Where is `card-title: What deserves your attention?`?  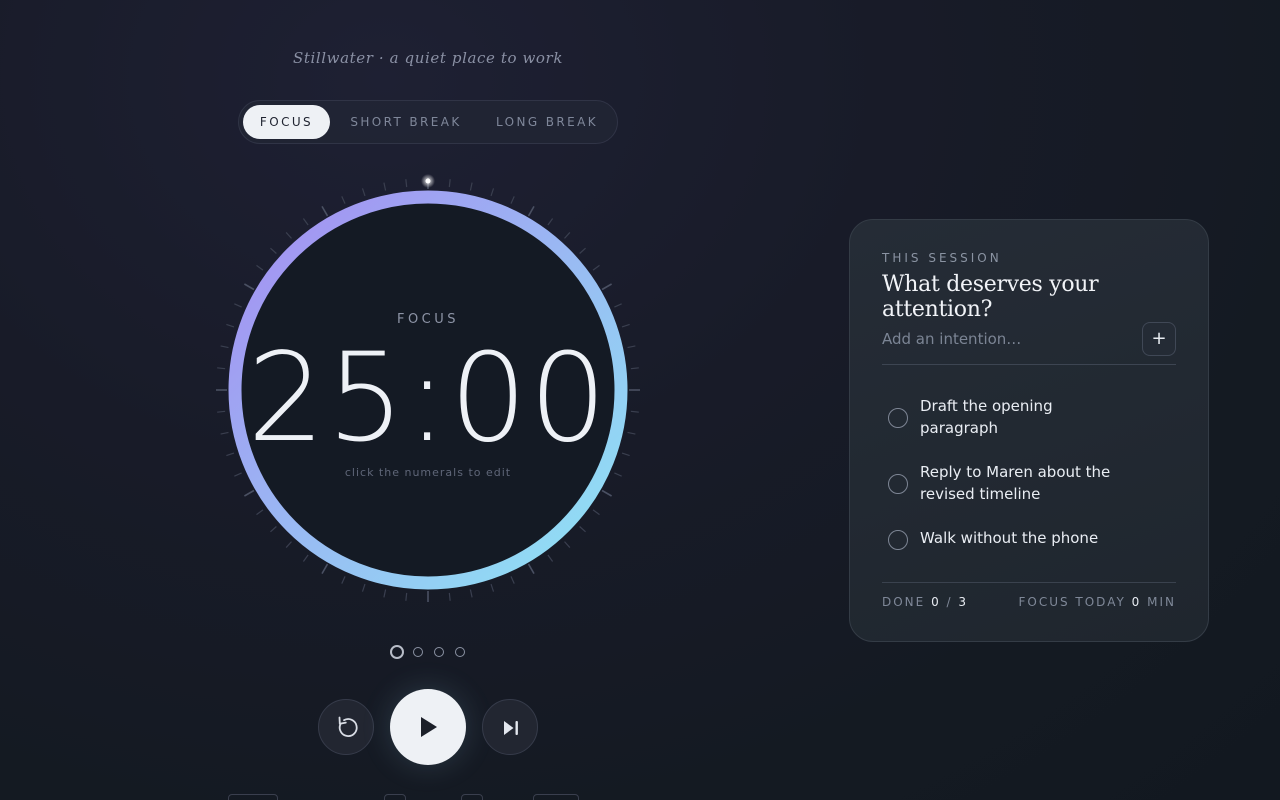
card-title: What deserves your attention? is located at coordinates (990, 297).